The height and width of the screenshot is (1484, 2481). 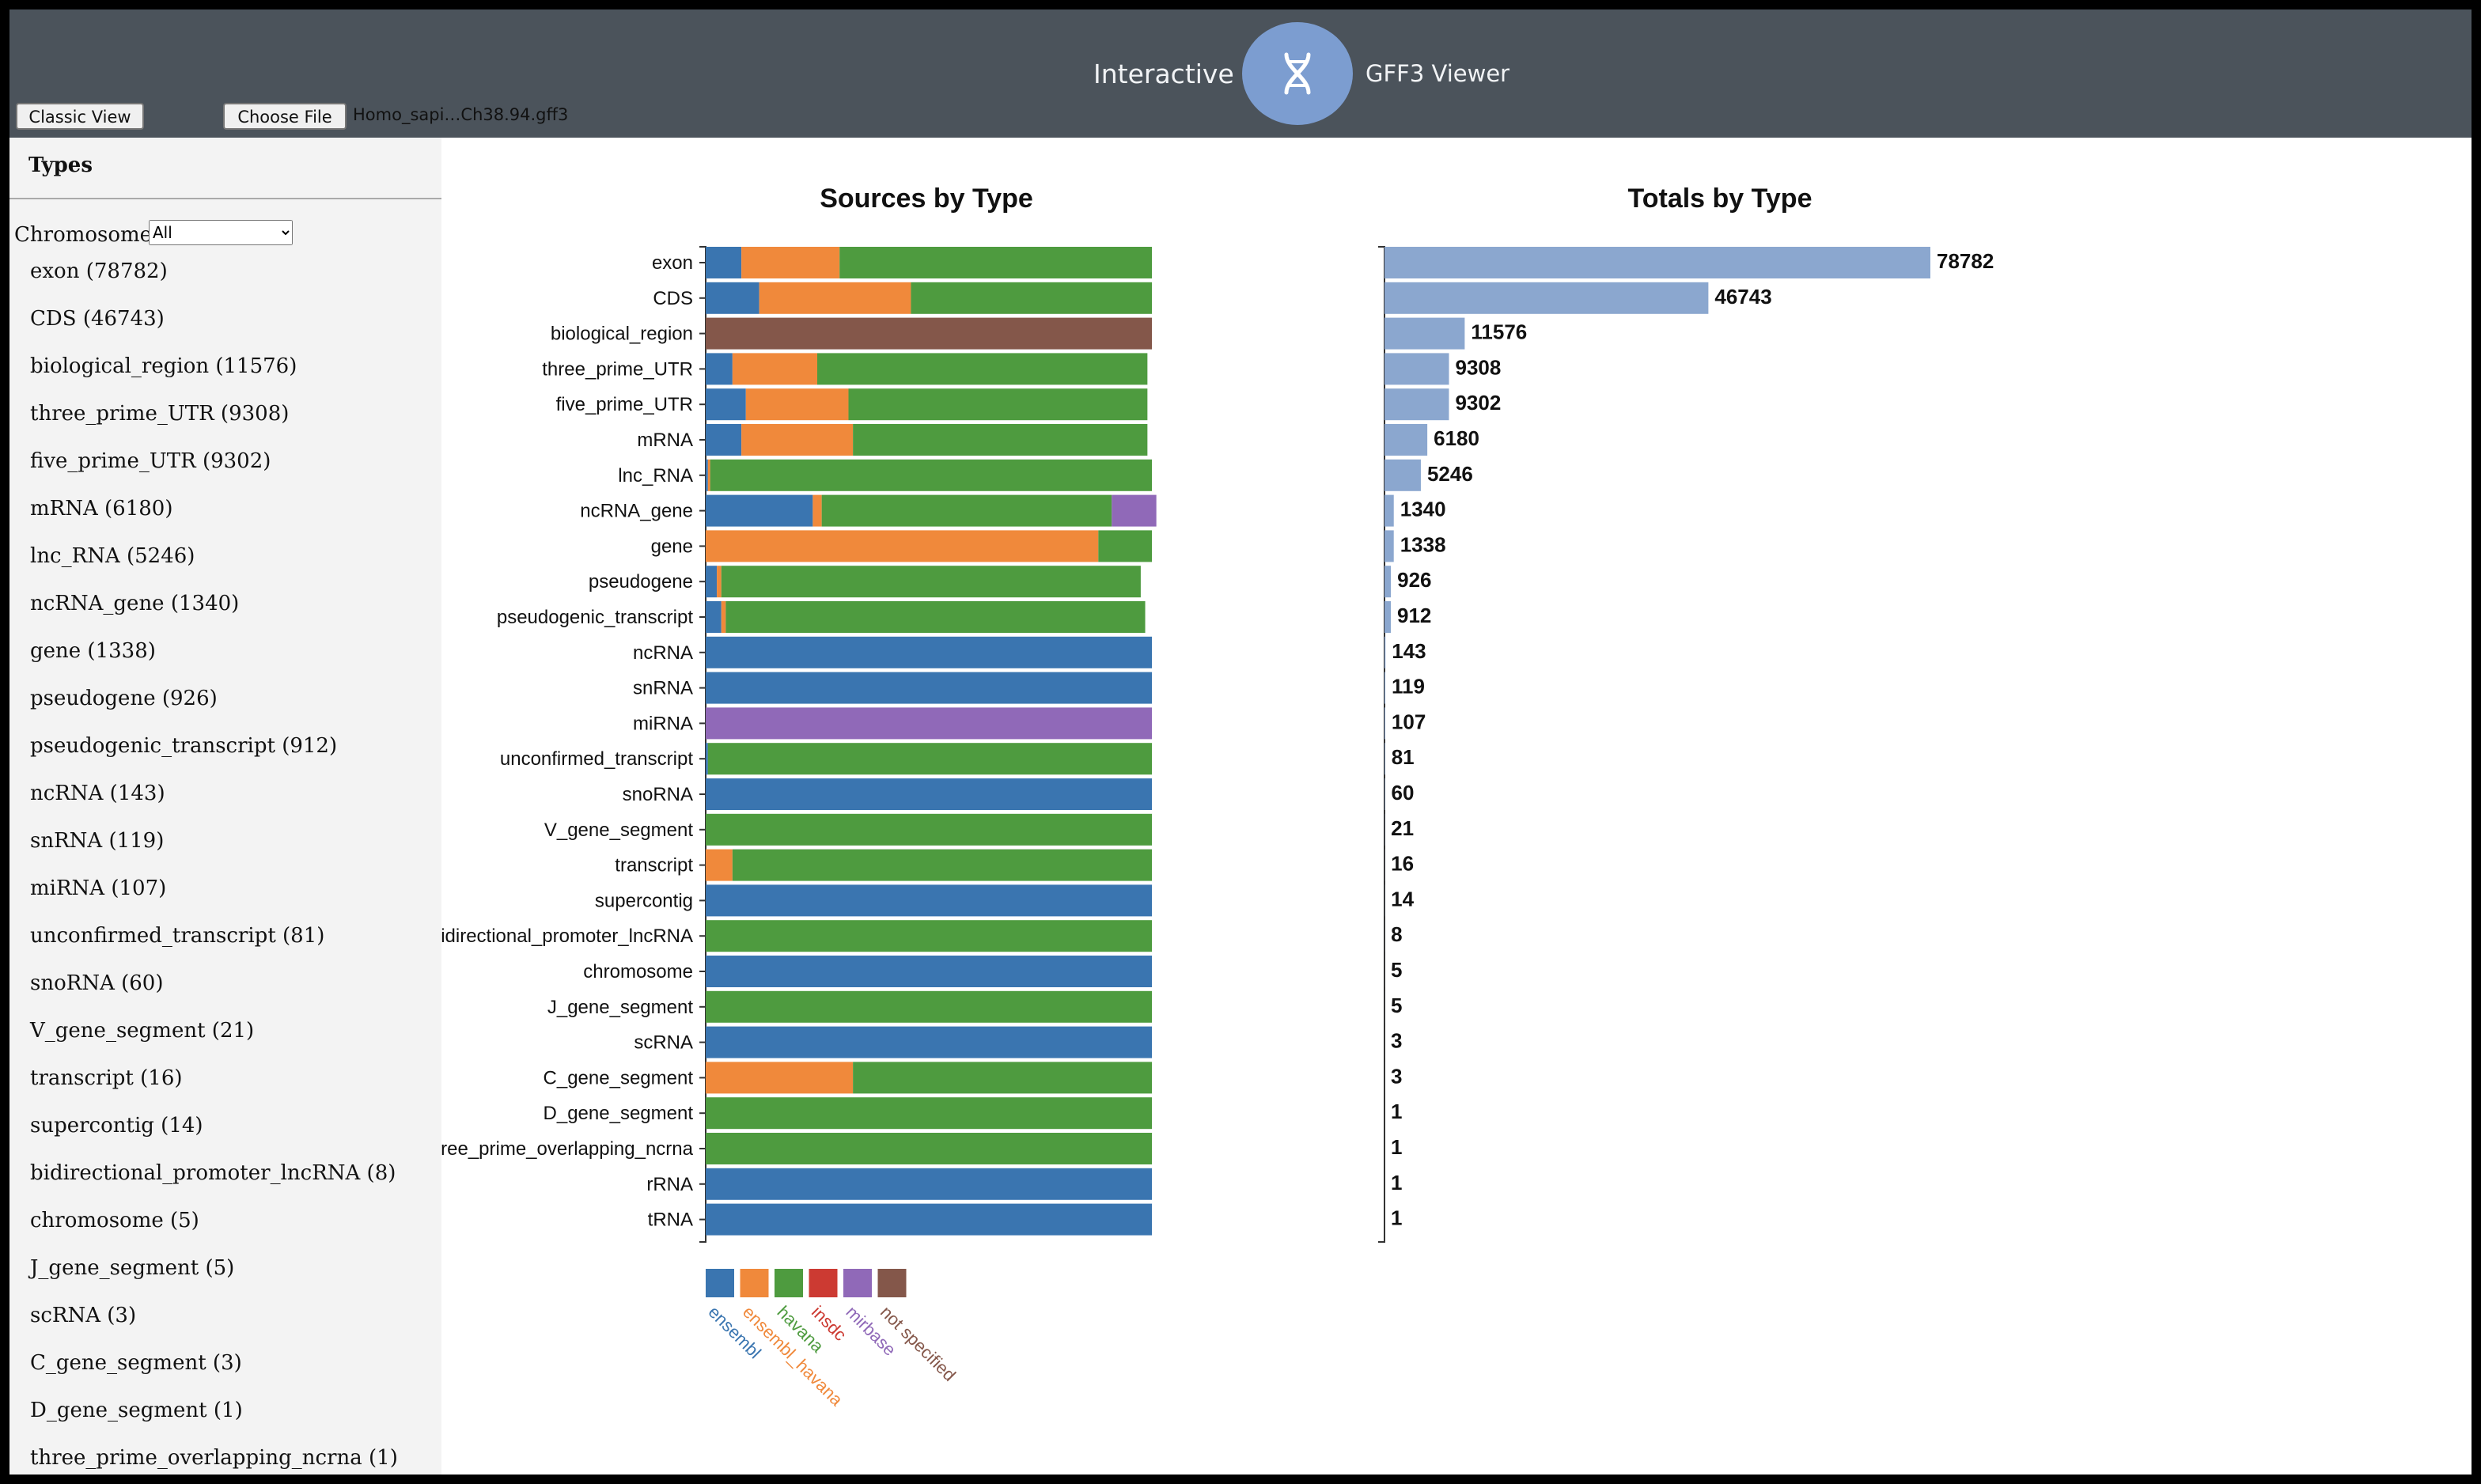 I want to click on type-list-item: snRNA (119), so click(x=214, y=852).